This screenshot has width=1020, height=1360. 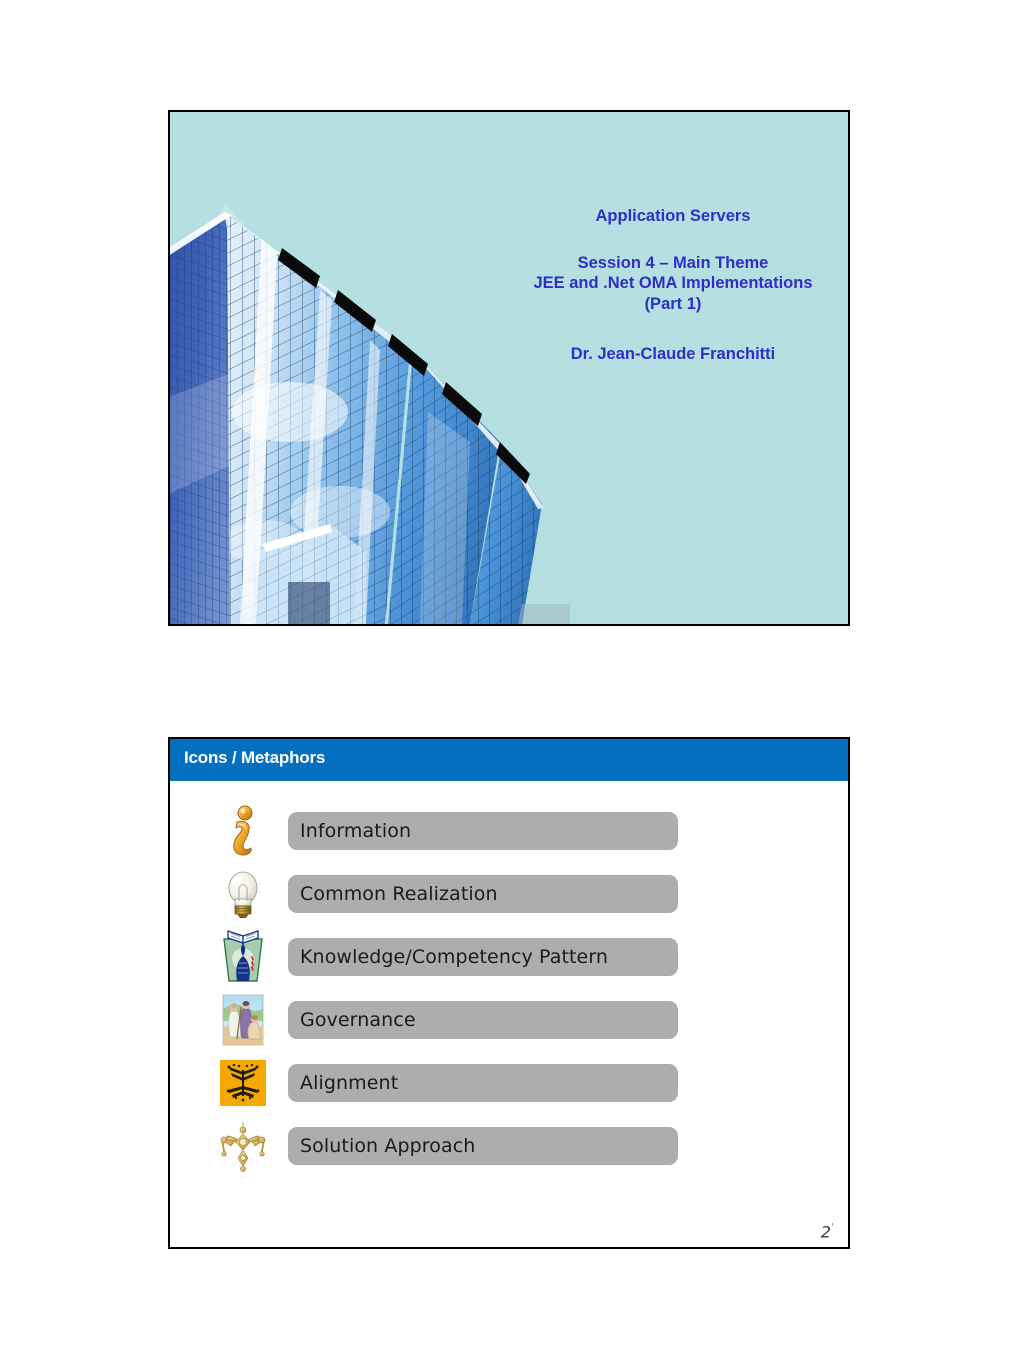 I want to click on metaphor-label: Governance, so click(x=358, y=1019).